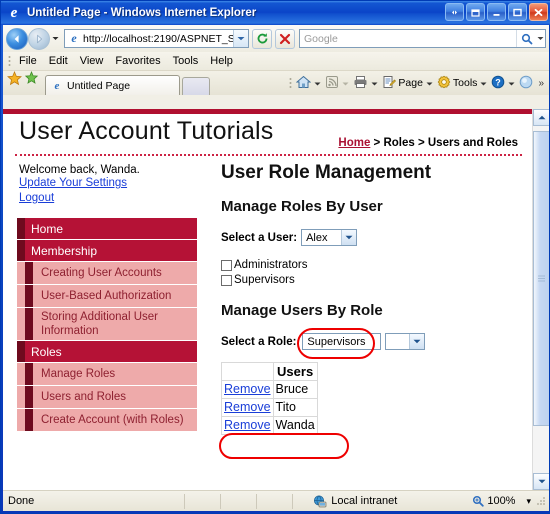 The height and width of the screenshot is (514, 550). I want to click on forward-button, so click(39, 38).